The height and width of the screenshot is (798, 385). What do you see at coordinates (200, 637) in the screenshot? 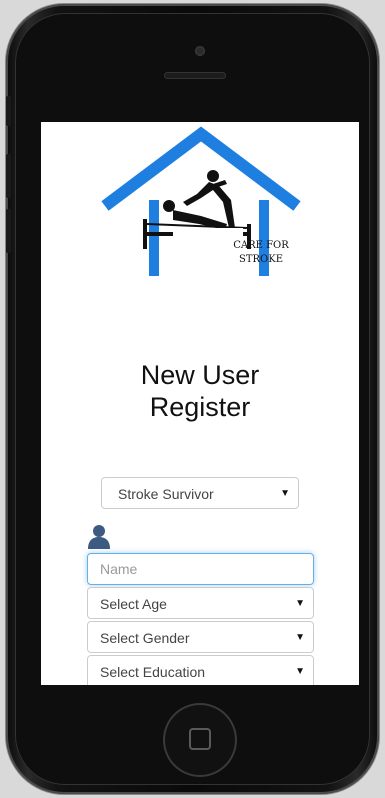
I see `gender-select: Select Gender ▼` at bounding box center [200, 637].